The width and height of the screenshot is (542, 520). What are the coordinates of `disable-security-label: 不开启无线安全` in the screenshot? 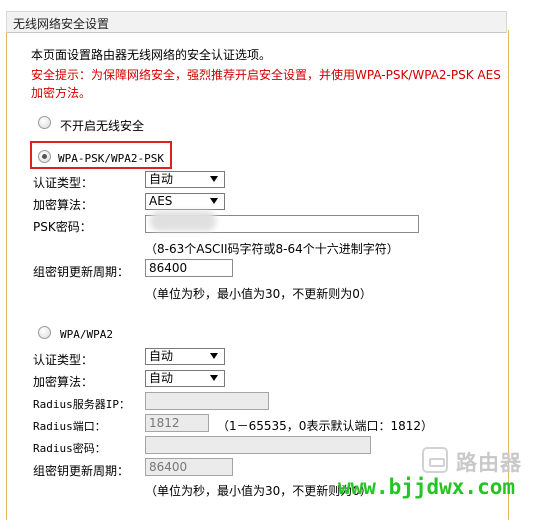 It's located at (102, 126).